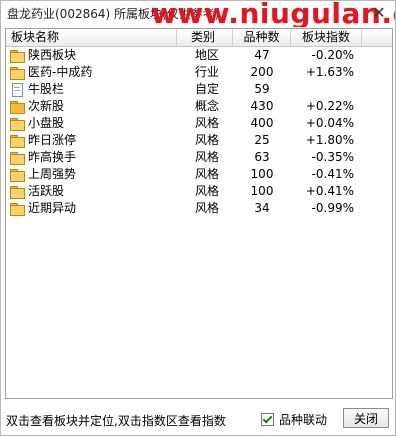 The image size is (396, 436). I want to click on cell-count: 59, so click(262, 89).